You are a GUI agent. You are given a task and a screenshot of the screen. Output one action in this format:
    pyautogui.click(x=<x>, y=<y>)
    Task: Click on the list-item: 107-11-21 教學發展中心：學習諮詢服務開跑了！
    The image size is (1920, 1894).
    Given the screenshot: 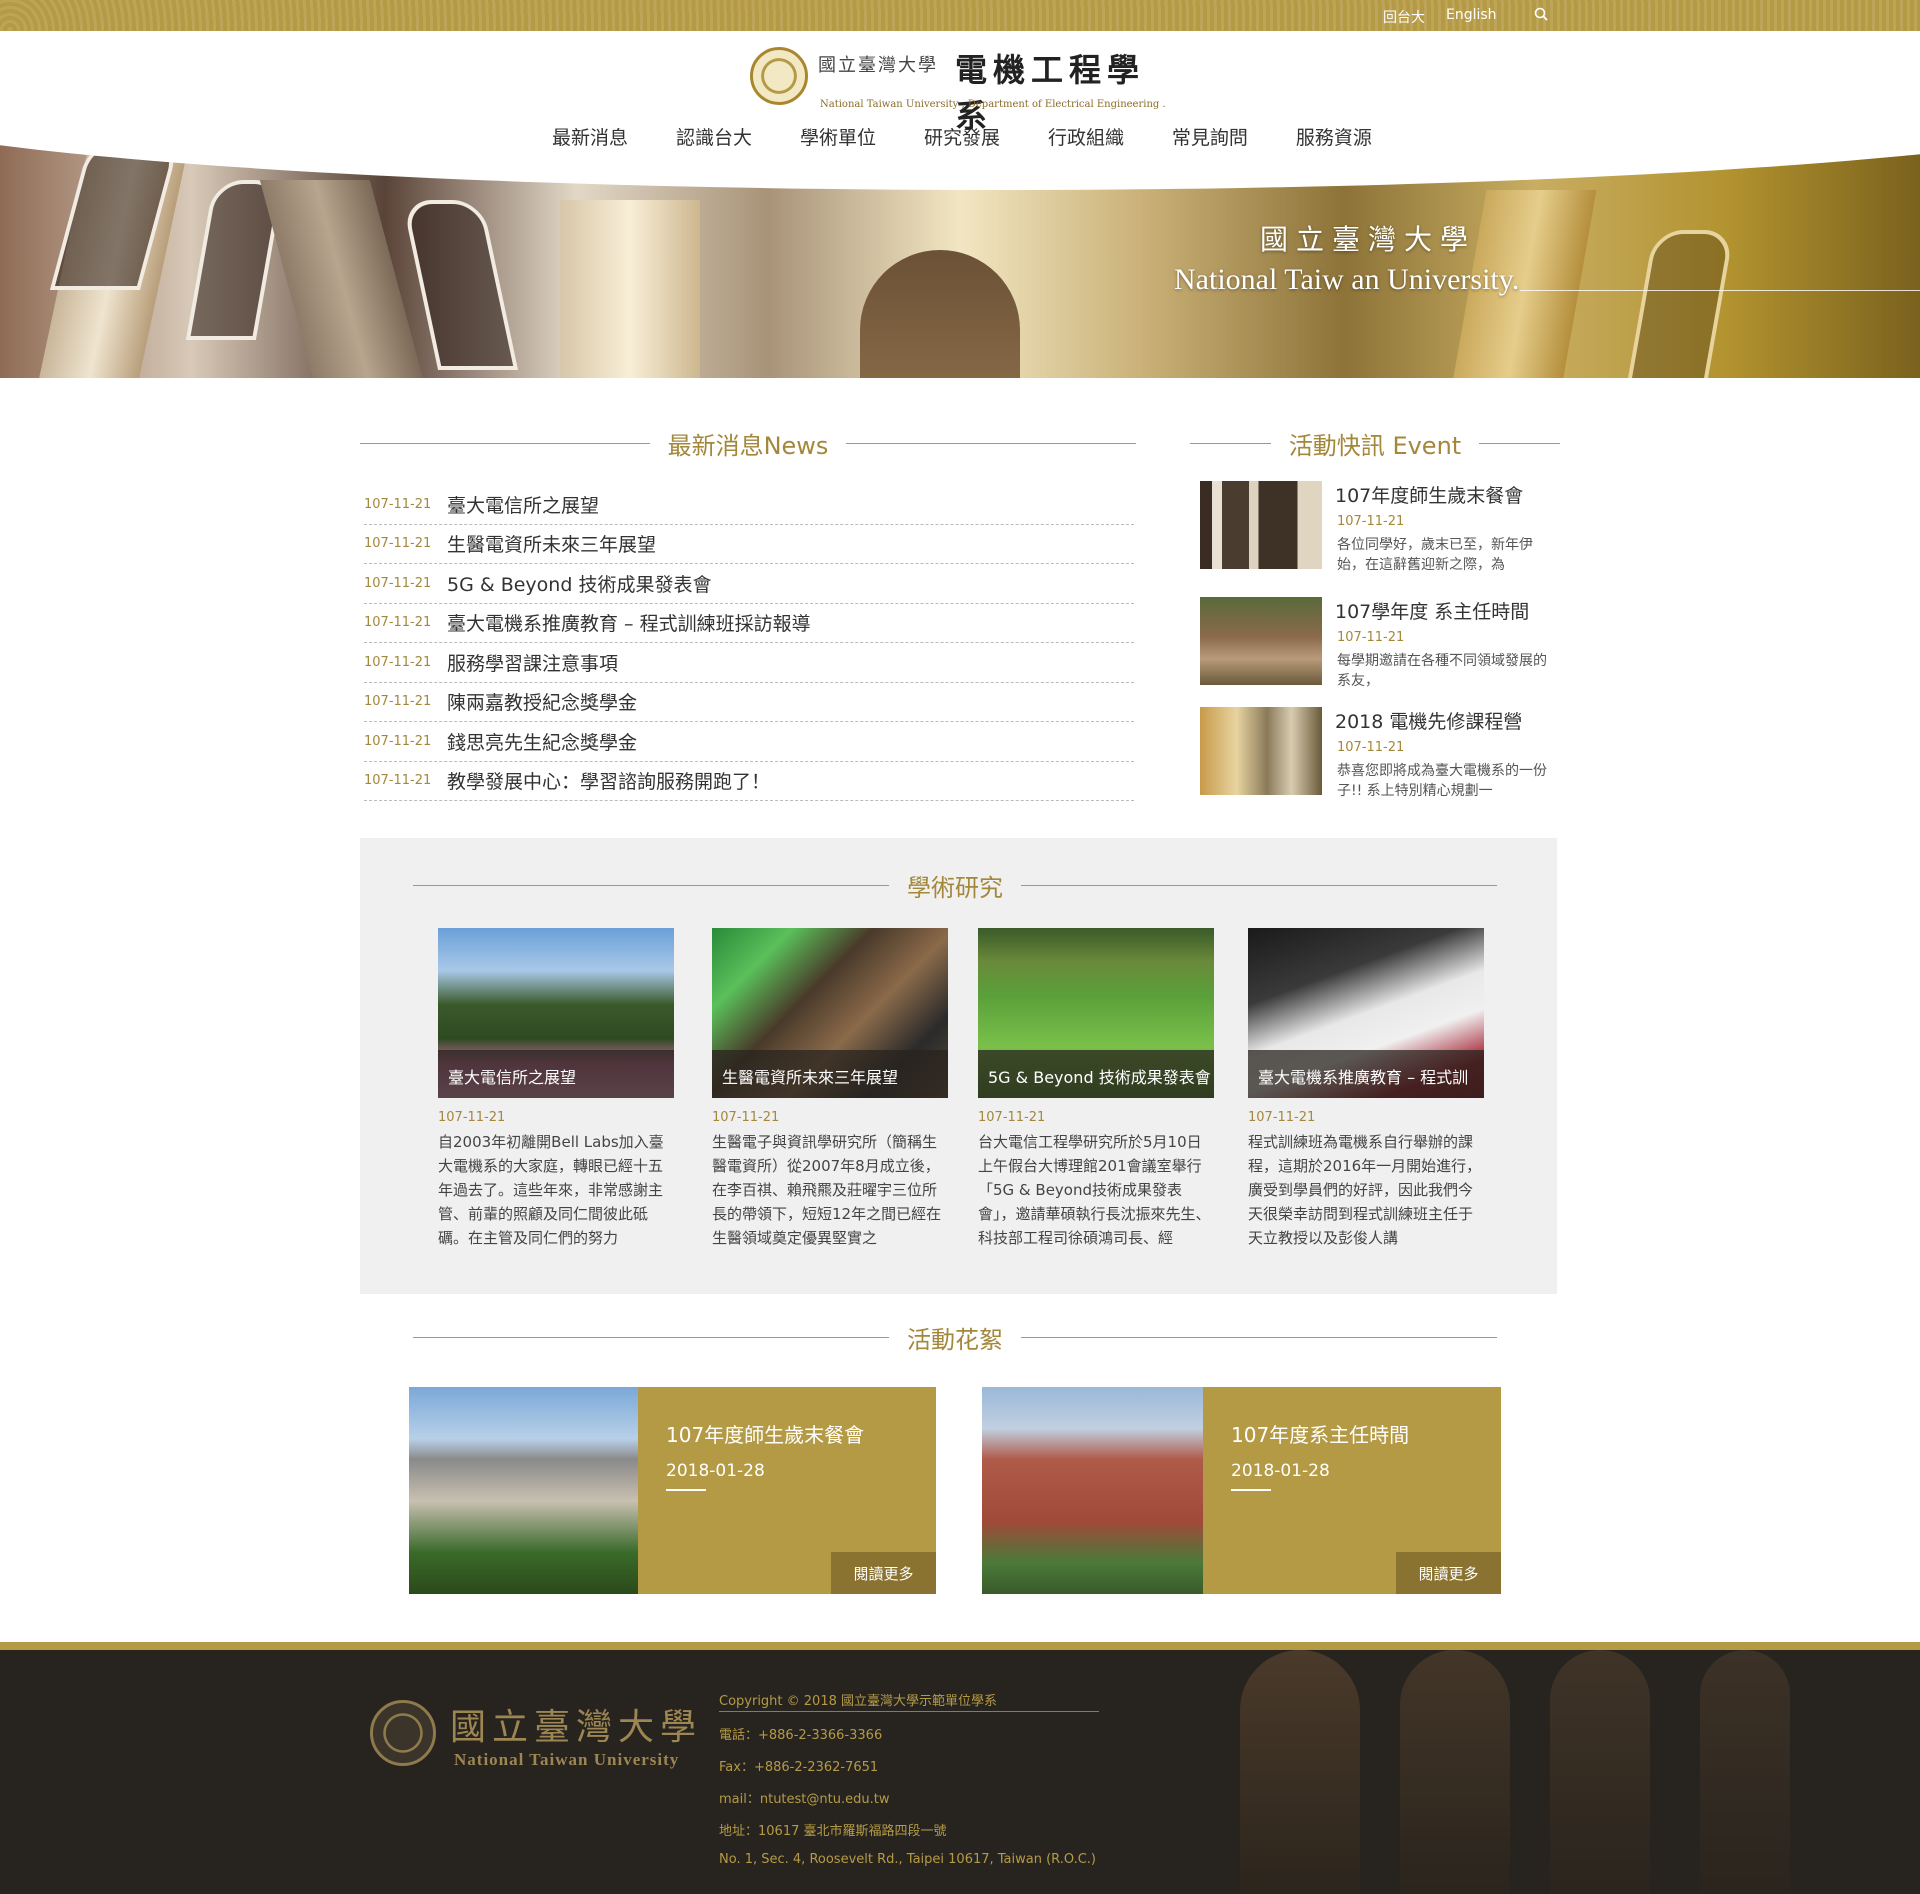 What is the action you would take?
    pyautogui.click(x=749, y=781)
    